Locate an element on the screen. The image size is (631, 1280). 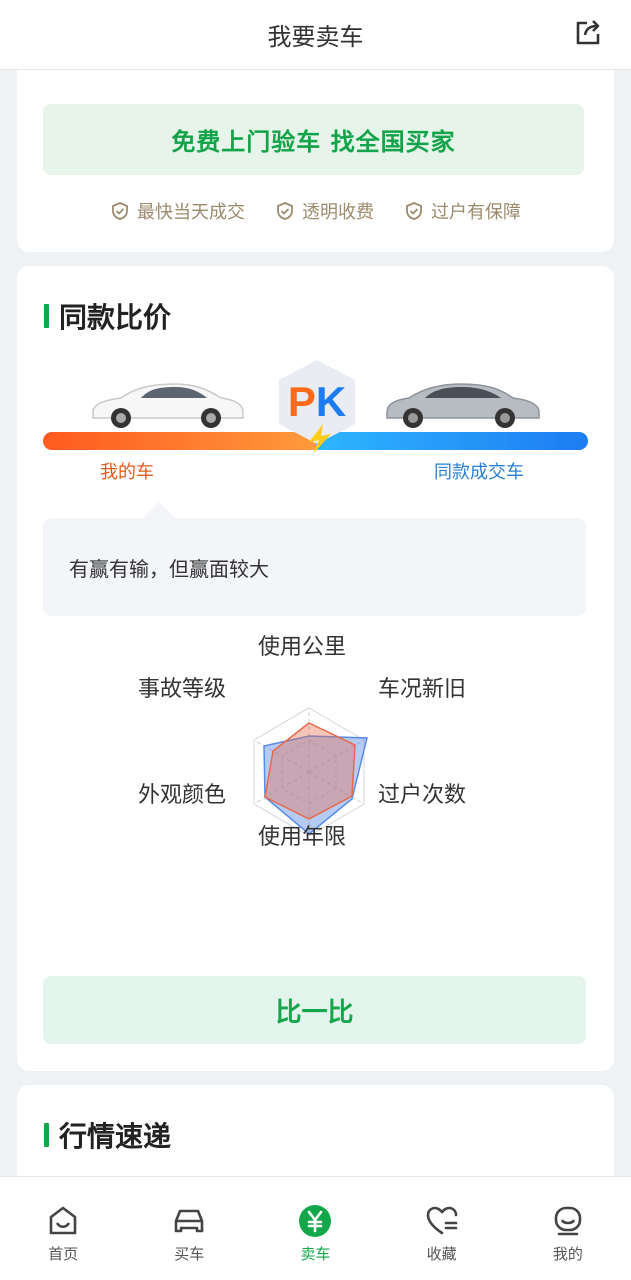
section-title: 行情速递 is located at coordinates (107, 1135).